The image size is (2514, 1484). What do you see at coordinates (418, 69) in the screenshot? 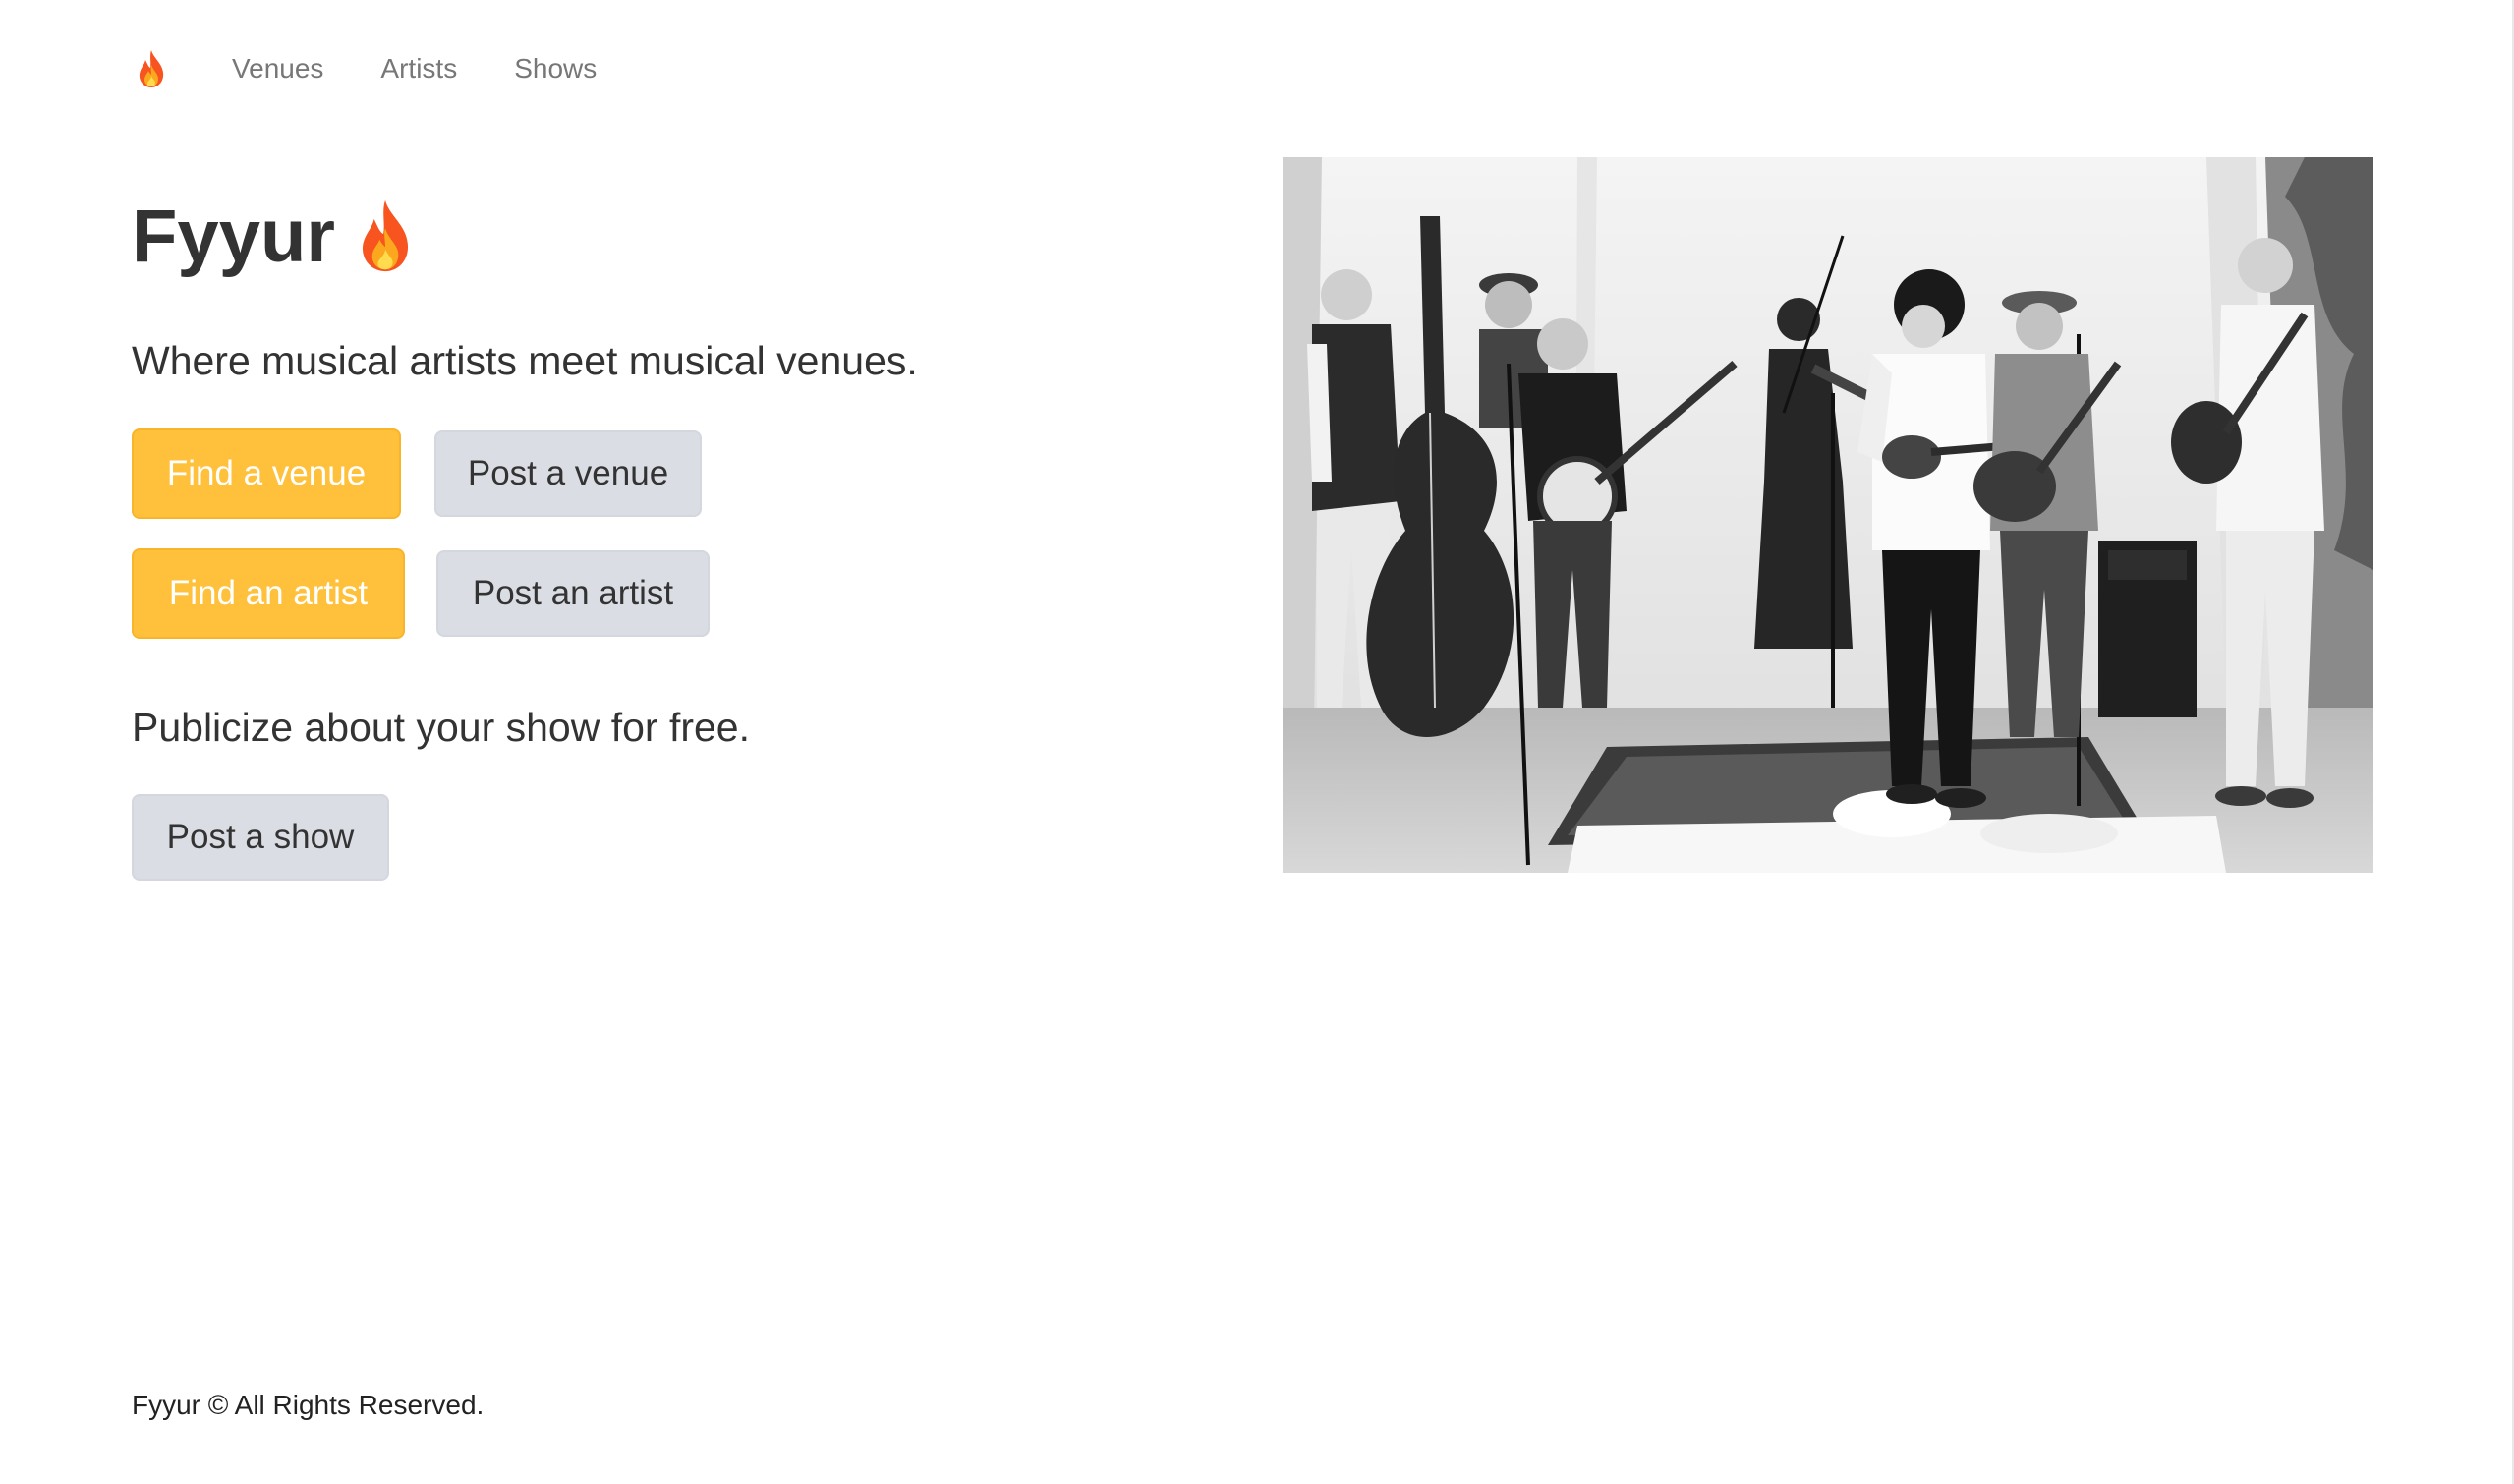
I see `nav-link-artists: Artists` at bounding box center [418, 69].